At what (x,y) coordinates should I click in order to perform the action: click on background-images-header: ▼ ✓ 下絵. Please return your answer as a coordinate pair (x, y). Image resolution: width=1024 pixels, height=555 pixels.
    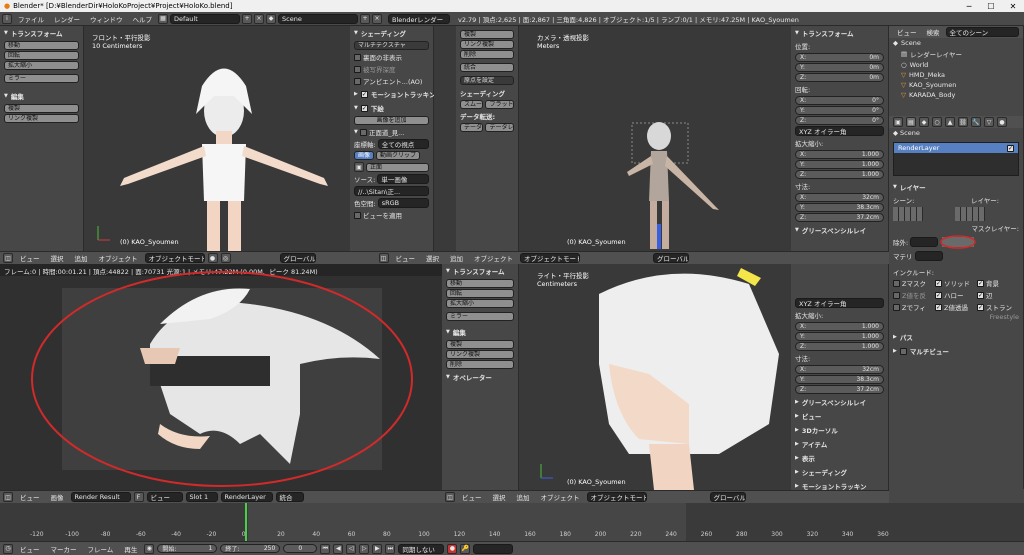
    Looking at the image, I should click on (391, 108).